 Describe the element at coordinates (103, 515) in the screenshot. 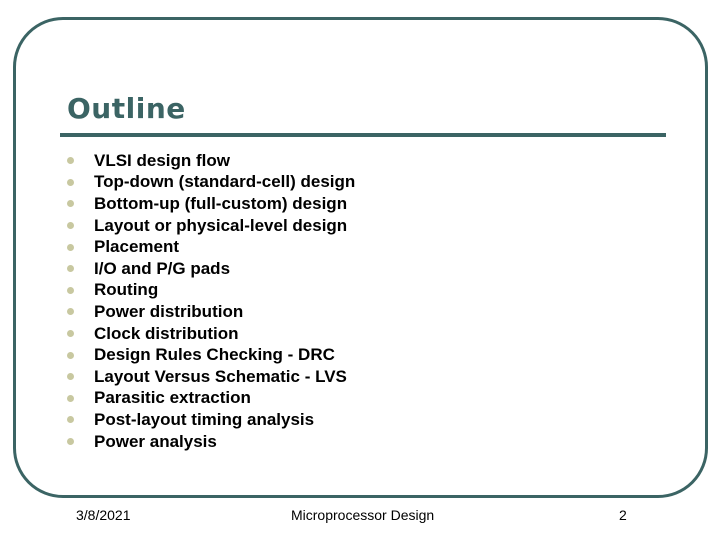

I see `footer-date: 3/8/2021` at that location.